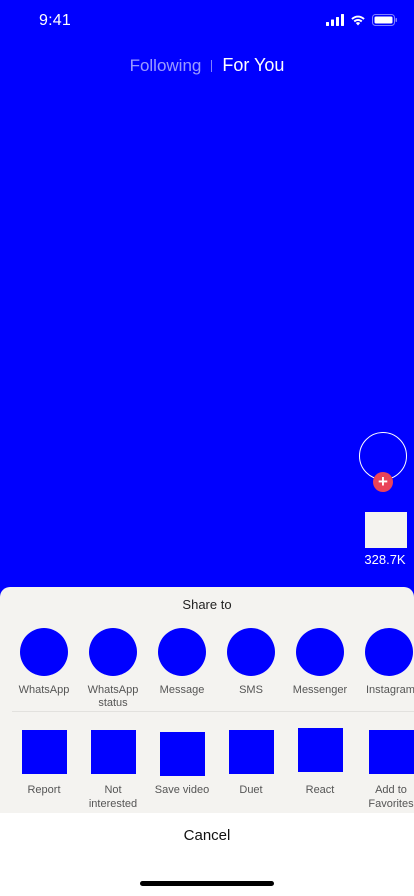 This screenshot has width=414, height=896. What do you see at coordinates (113, 652) in the screenshot?
I see `whatsapp-status-icon` at bounding box center [113, 652].